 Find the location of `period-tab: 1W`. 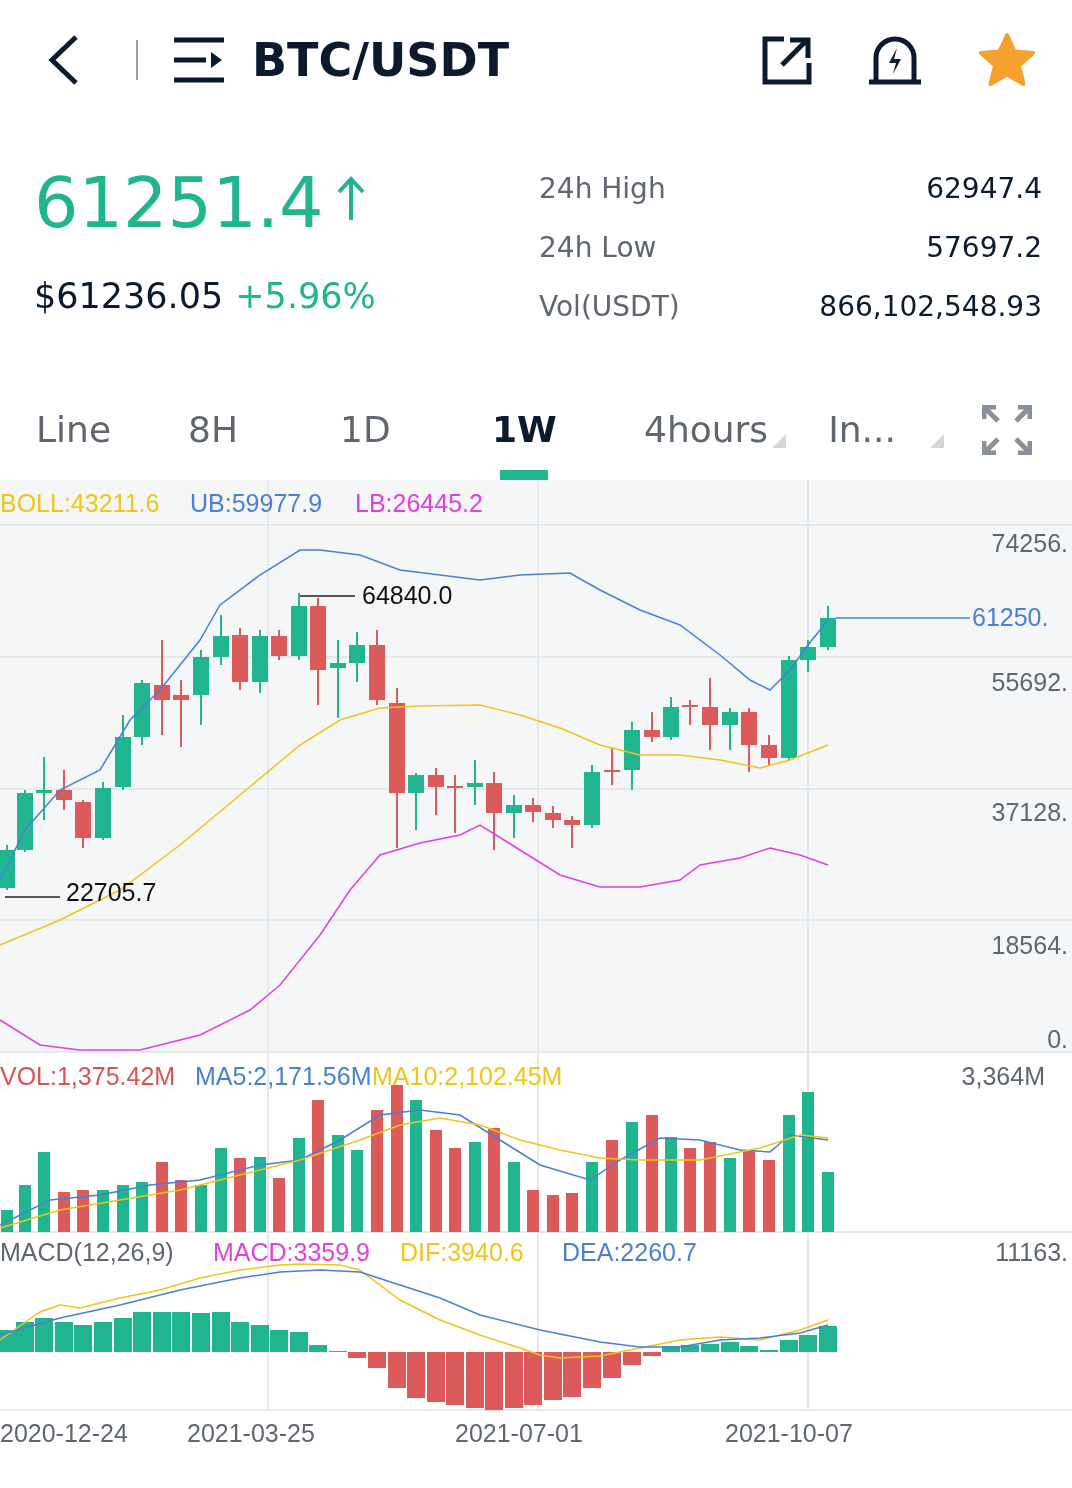

period-tab: 1W is located at coordinates (552, 430).